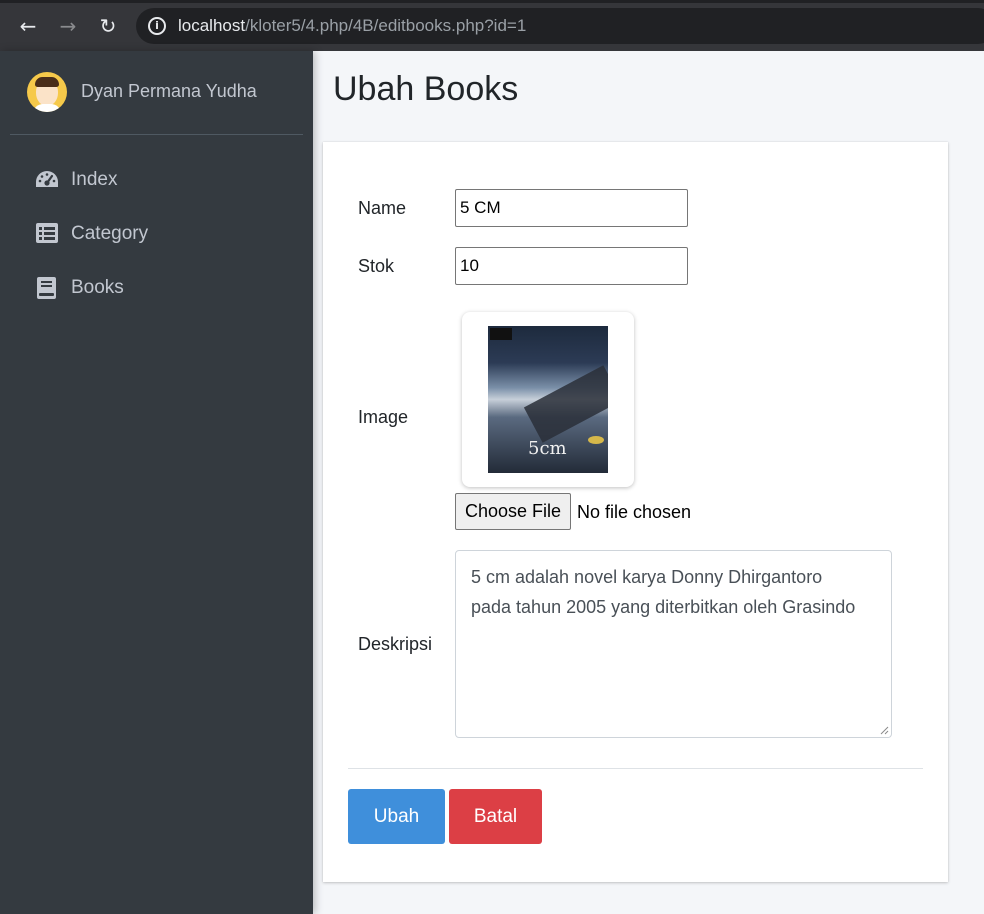 This screenshot has height=914, width=984. What do you see at coordinates (376, 266) in the screenshot?
I see `stok-label: Stok` at bounding box center [376, 266].